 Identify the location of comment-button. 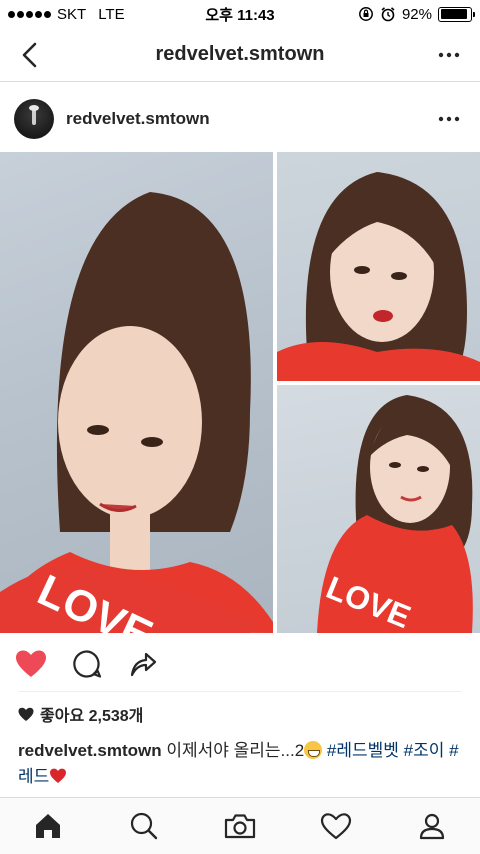
(87, 664).